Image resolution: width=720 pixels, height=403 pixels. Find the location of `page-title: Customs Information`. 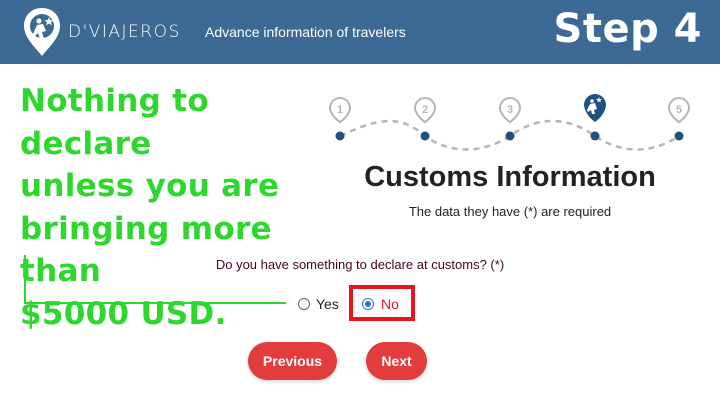

page-title: Customs Information is located at coordinates (510, 177).